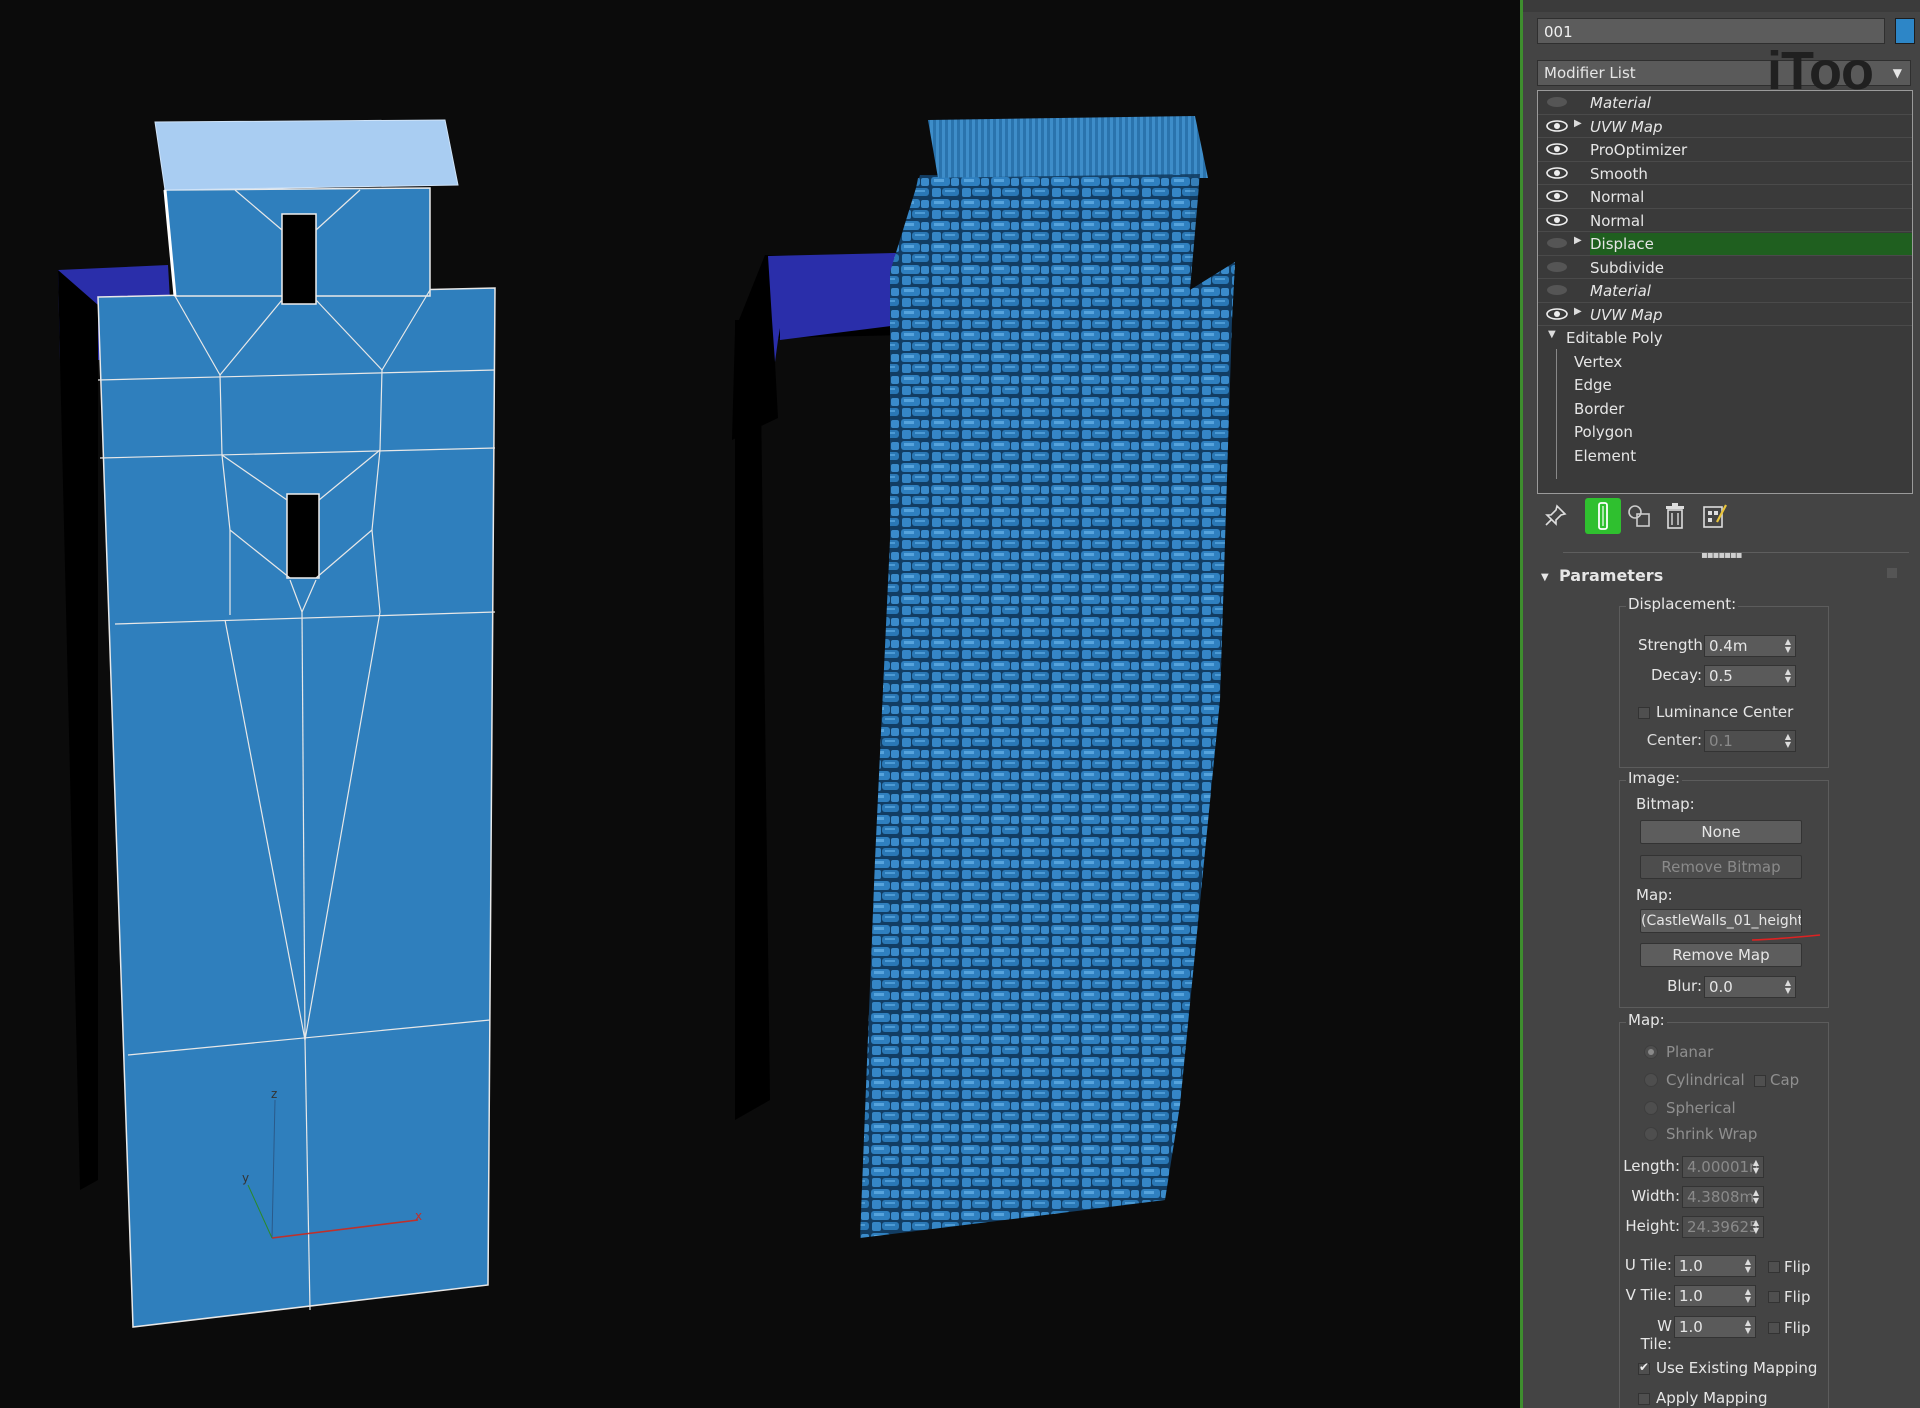 Image resolution: width=1920 pixels, height=1408 pixels. I want to click on planar-radio, so click(1651, 1052).